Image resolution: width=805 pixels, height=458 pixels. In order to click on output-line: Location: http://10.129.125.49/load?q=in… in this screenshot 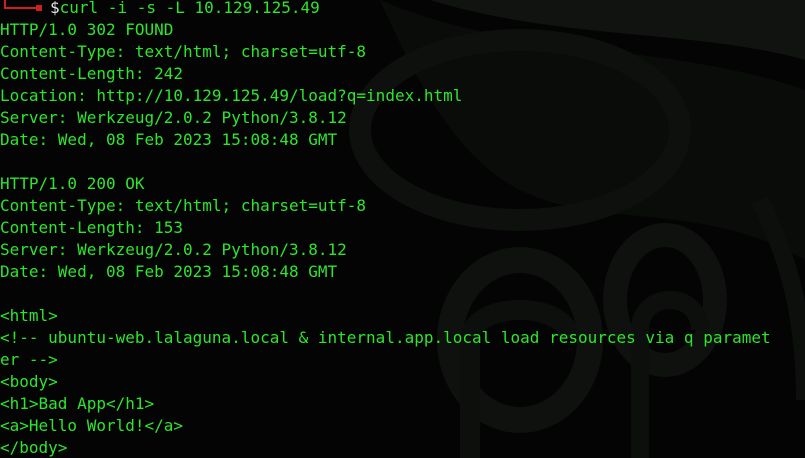, I will do `click(231, 95)`.